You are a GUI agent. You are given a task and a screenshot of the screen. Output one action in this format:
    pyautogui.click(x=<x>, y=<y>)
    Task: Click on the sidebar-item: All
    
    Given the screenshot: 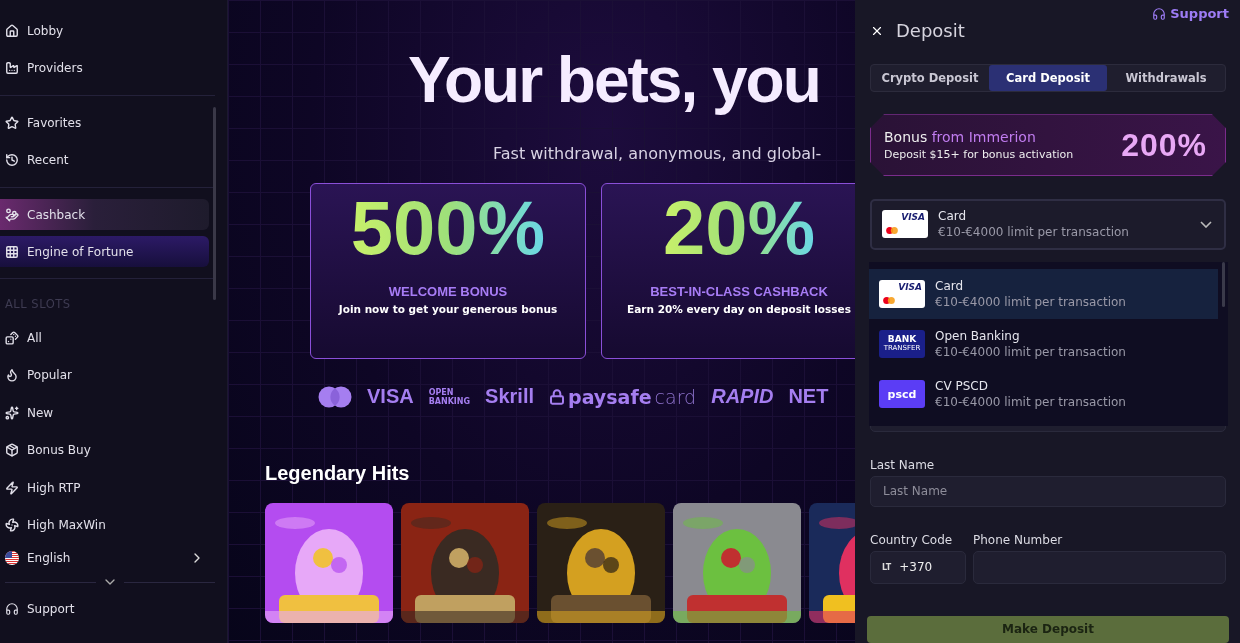 What is the action you would take?
    pyautogui.click(x=113, y=338)
    